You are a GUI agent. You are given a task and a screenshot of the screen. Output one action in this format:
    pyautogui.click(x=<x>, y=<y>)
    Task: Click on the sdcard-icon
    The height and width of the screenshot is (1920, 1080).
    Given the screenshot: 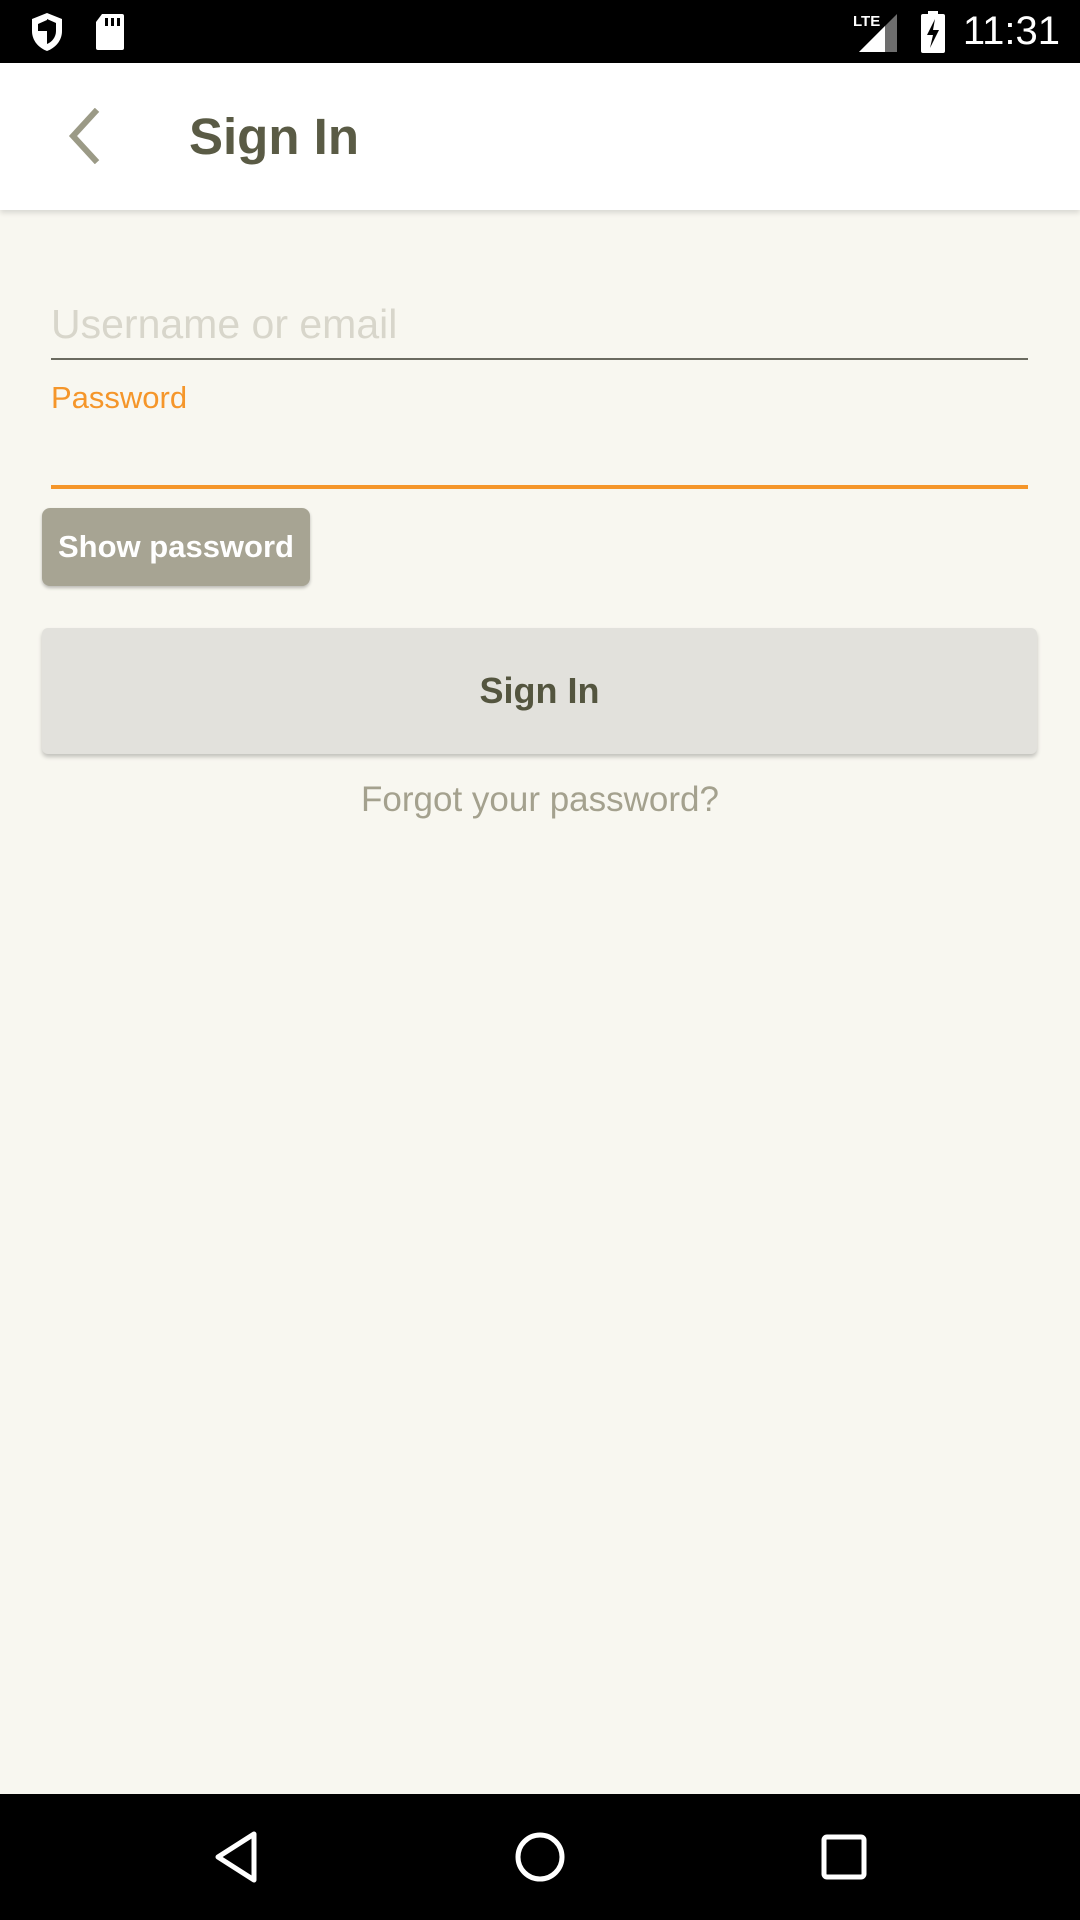 What is the action you would take?
    pyautogui.click(x=110, y=31)
    